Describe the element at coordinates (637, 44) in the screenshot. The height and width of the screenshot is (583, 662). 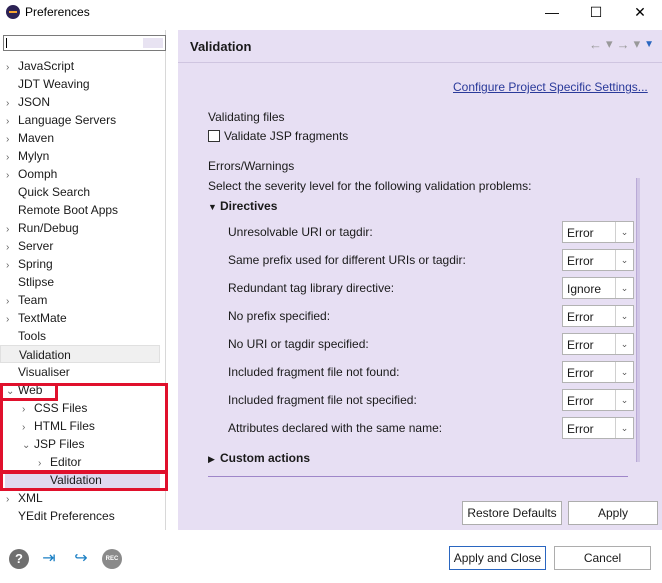
I see `forward-dropdown-icon: ▾` at that location.